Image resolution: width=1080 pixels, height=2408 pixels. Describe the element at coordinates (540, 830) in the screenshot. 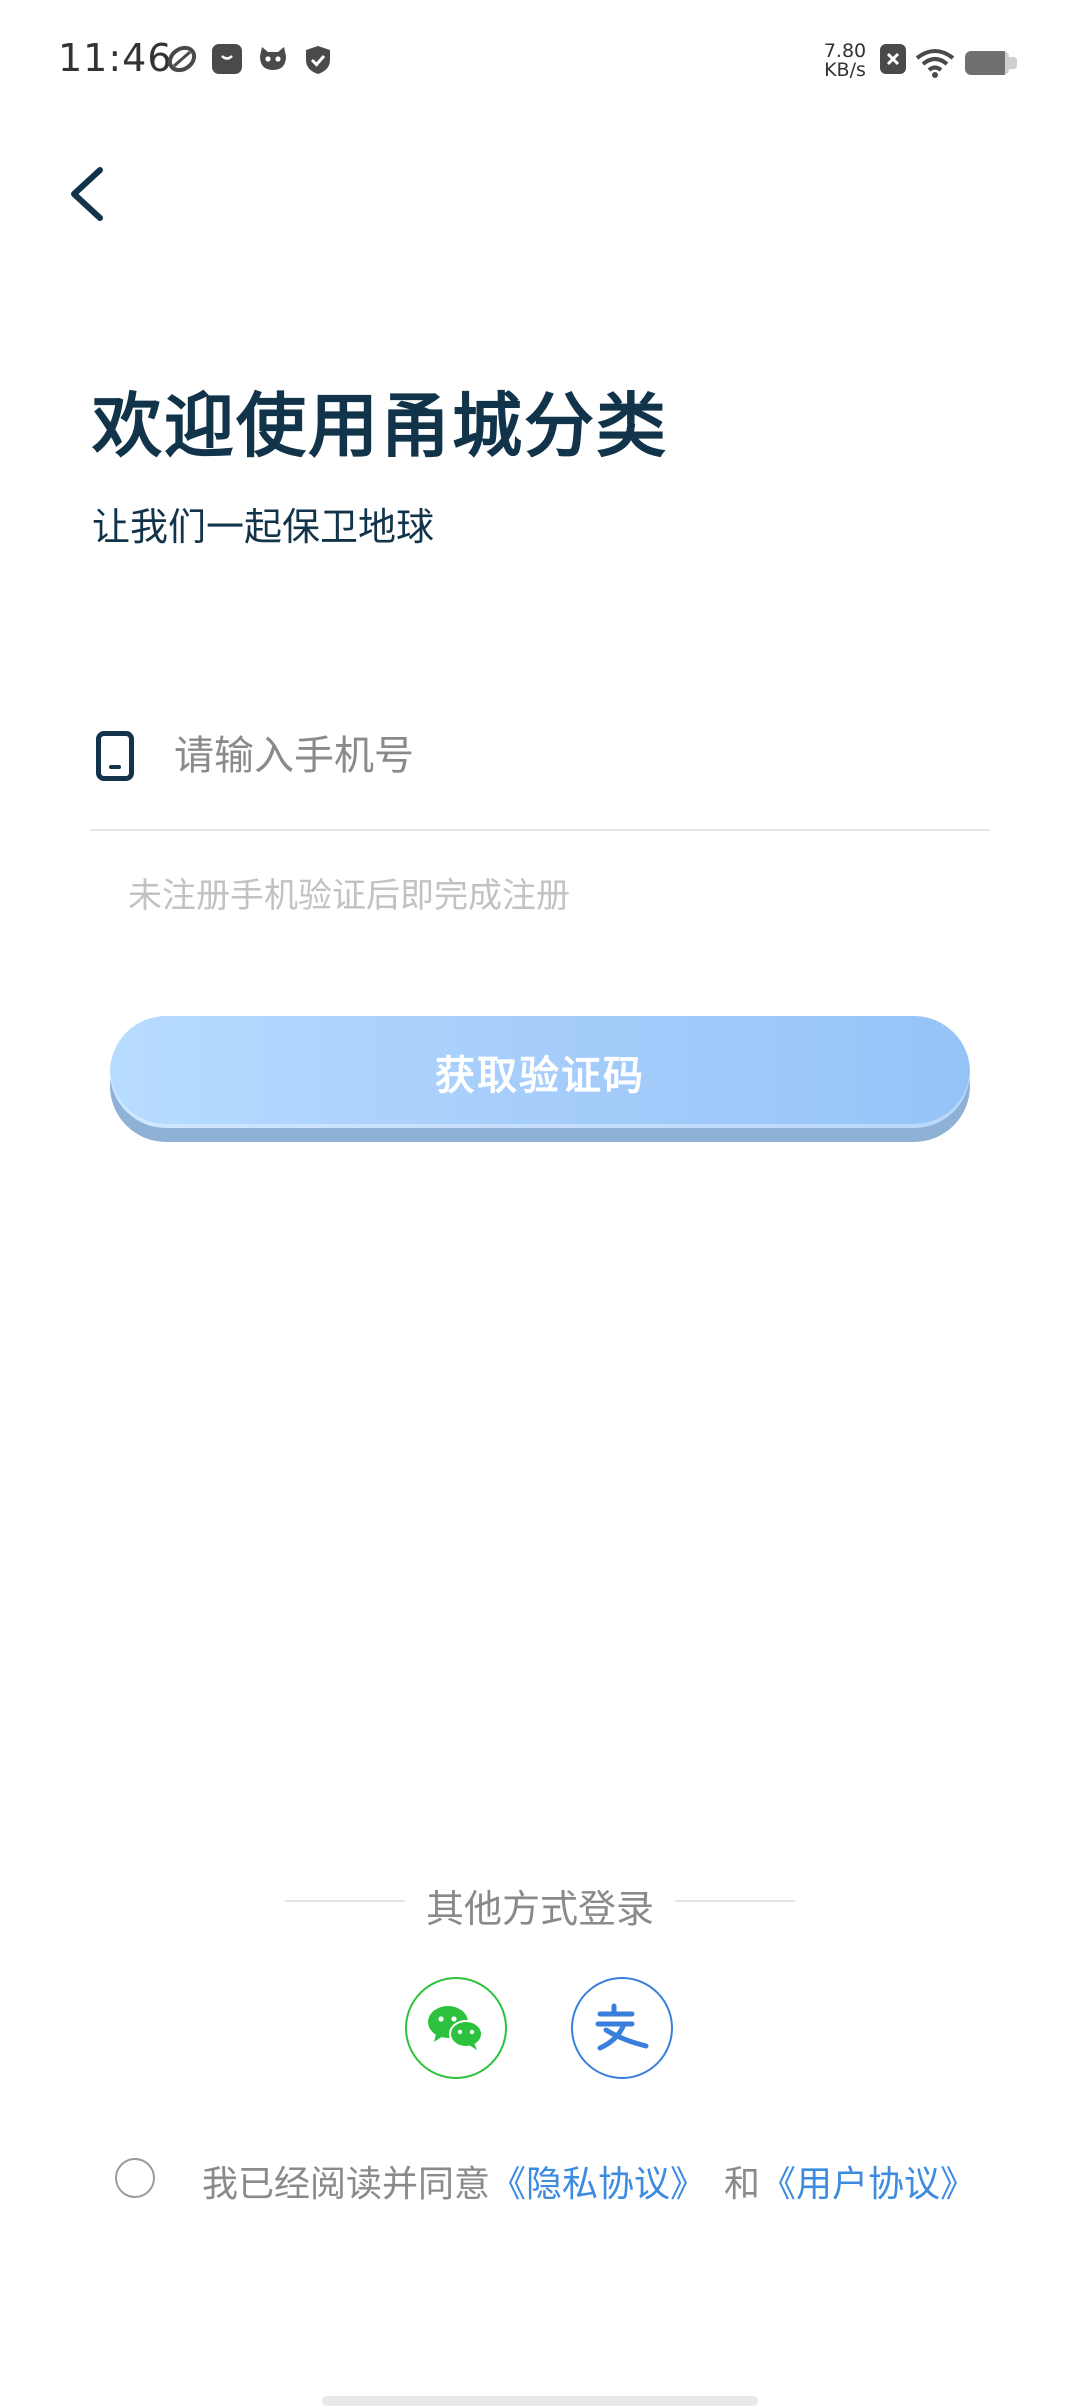

I see `phone-underline` at that location.